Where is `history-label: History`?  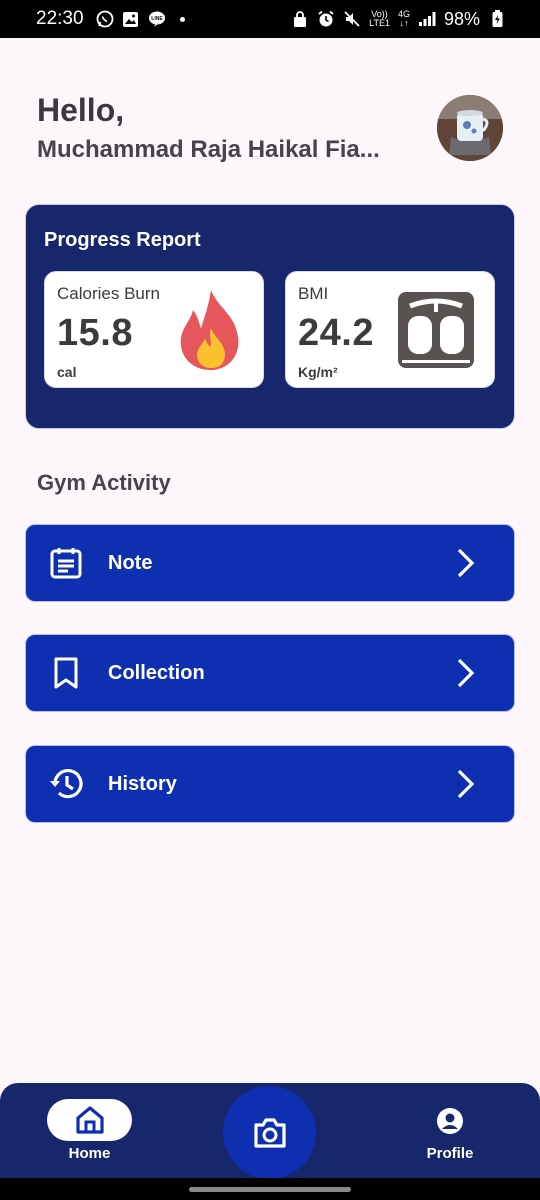
history-label: History is located at coordinates (142, 783).